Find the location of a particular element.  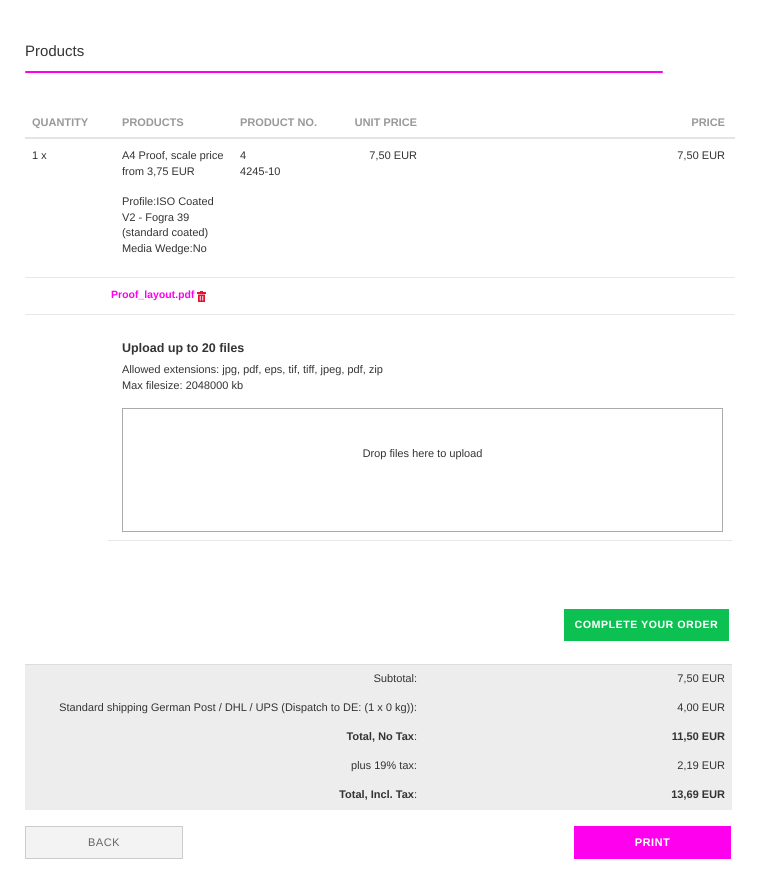

total-label: Total, No Tax: is located at coordinates (382, 737).